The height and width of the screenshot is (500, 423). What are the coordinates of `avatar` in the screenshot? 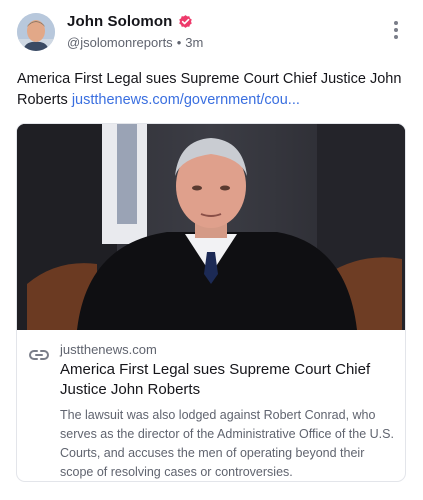 It's located at (36, 32).